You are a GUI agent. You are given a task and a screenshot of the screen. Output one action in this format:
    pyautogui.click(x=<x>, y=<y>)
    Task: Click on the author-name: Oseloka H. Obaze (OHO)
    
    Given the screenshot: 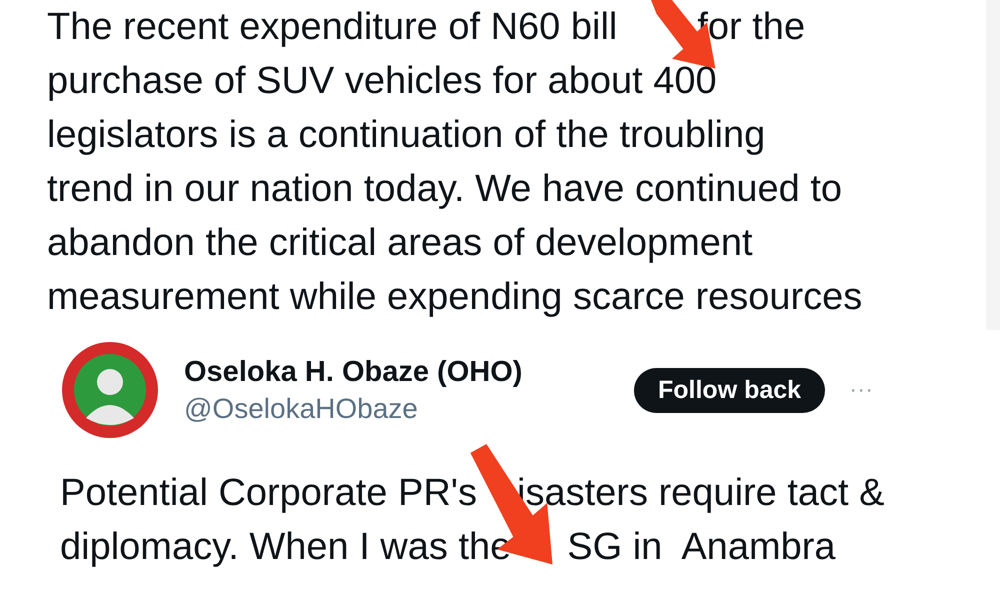 What is the action you would take?
    pyautogui.click(x=409, y=372)
    